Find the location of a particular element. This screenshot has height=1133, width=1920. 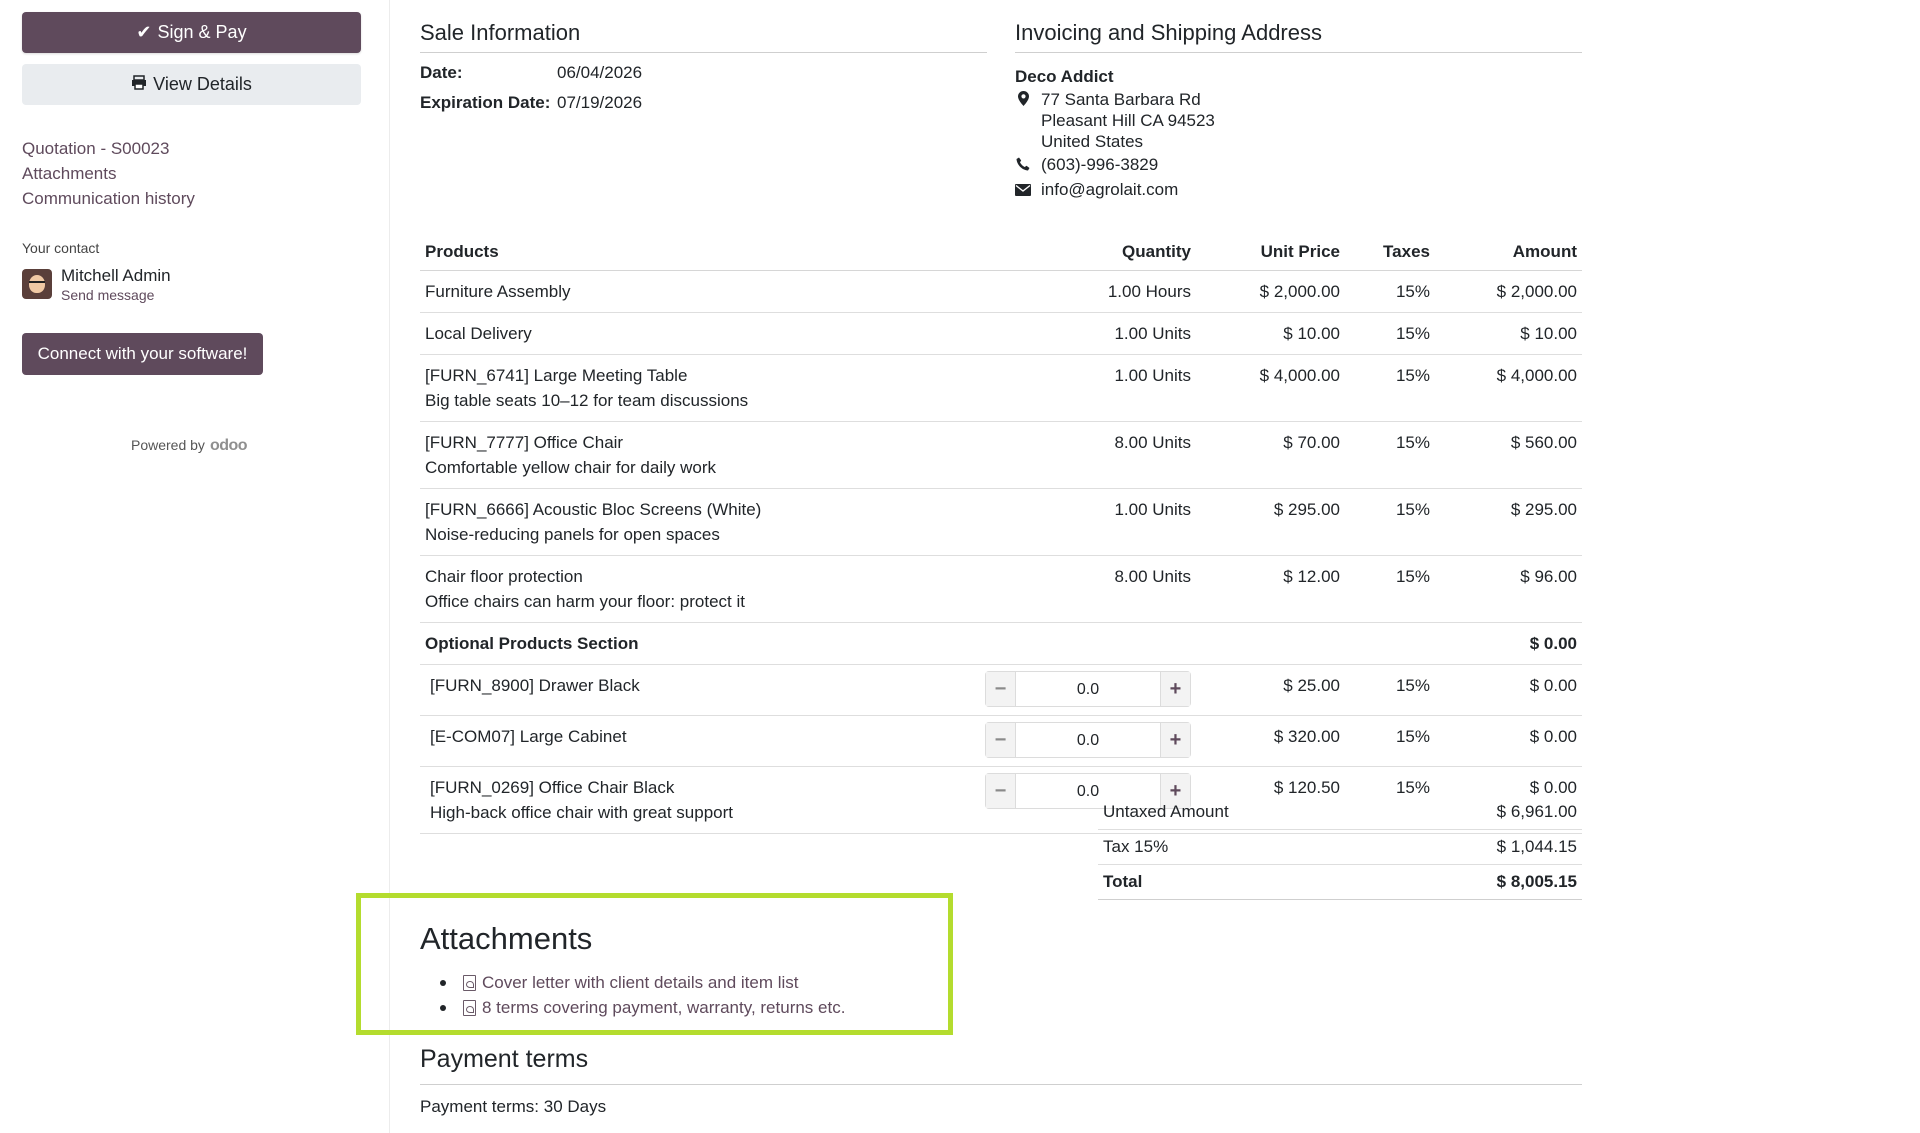

date-row: Date: 06/04/2026 is located at coordinates (703, 73).